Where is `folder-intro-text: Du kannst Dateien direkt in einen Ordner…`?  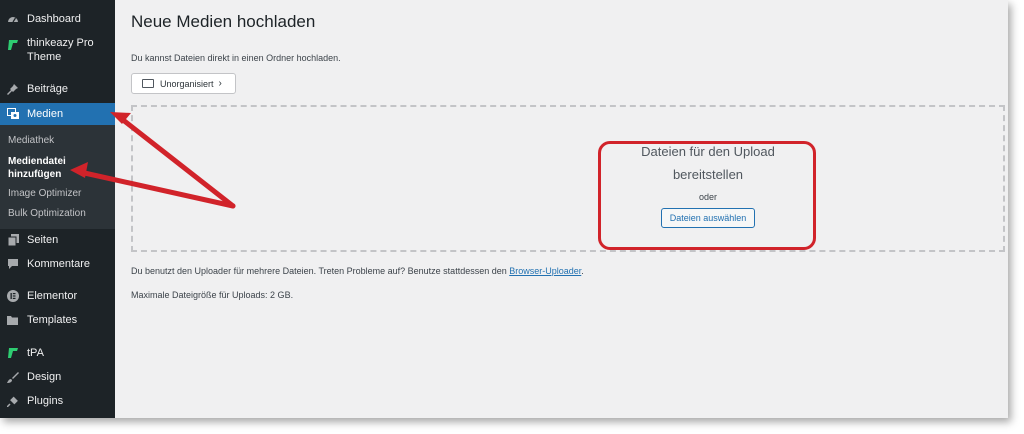
folder-intro-text: Du kannst Dateien direkt in einen Ordner… is located at coordinates (236, 58).